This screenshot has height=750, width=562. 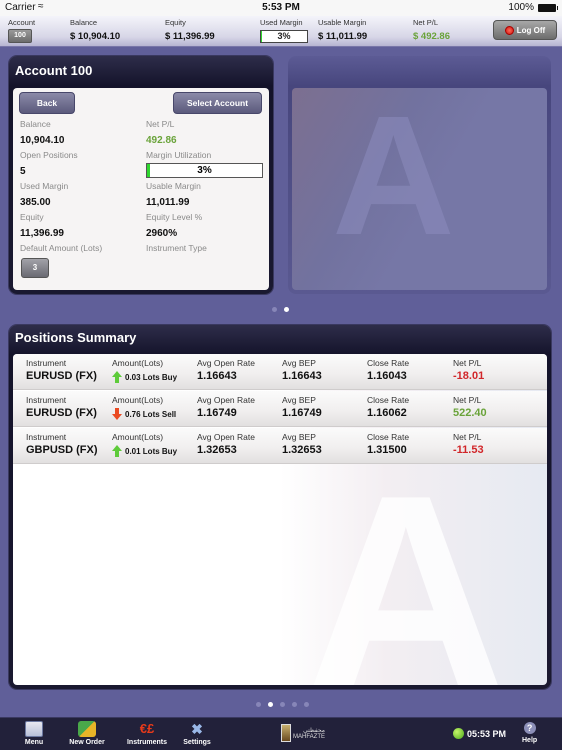 What do you see at coordinates (162, 233) in the screenshot?
I see `equity-level-value: 2960%` at bounding box center [162, 233].